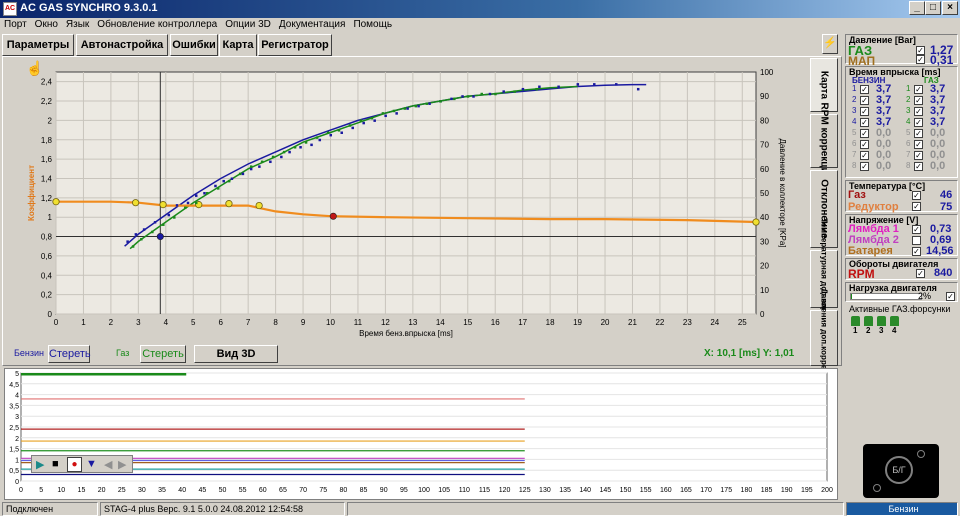 The height and width of the screenshot is (516, 960). What do you see at coordinates (920, 50) in the screenshot?
I see `gaz-pressure-check: ✓` at bounding box center [920, 50].